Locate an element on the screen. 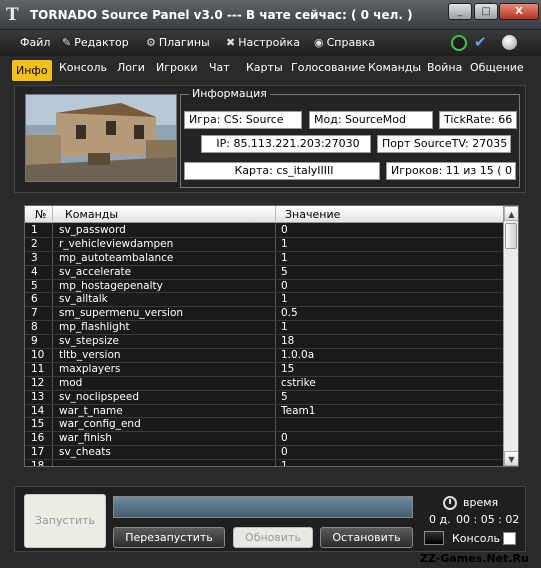 The width and height of the screenshot is (541, 568). row-command: sv_alltalk is located at coordinates (83, 299).